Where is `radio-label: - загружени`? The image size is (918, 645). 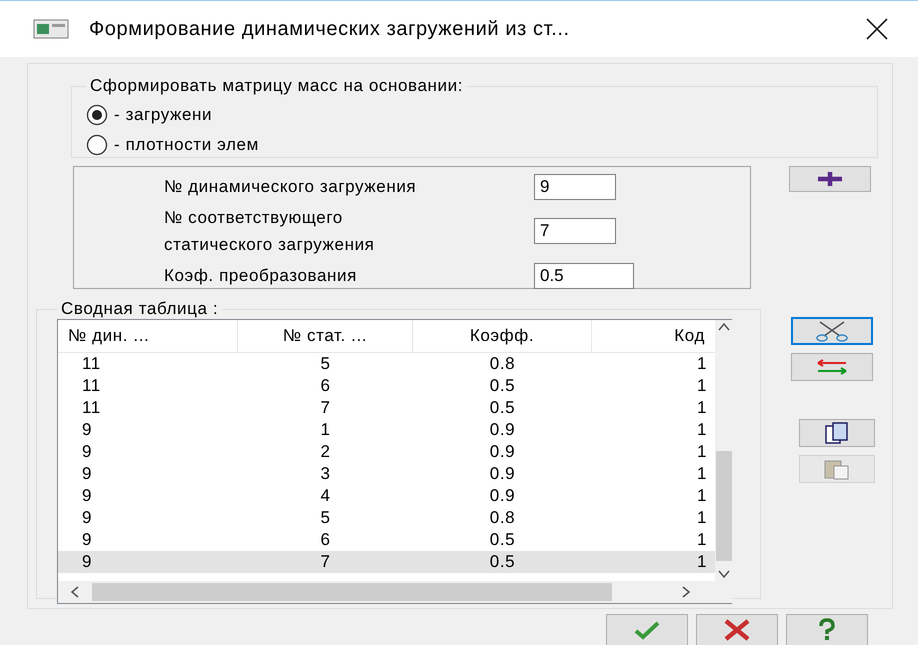
radio-label: - загружени is located at coordinates (163, 115).